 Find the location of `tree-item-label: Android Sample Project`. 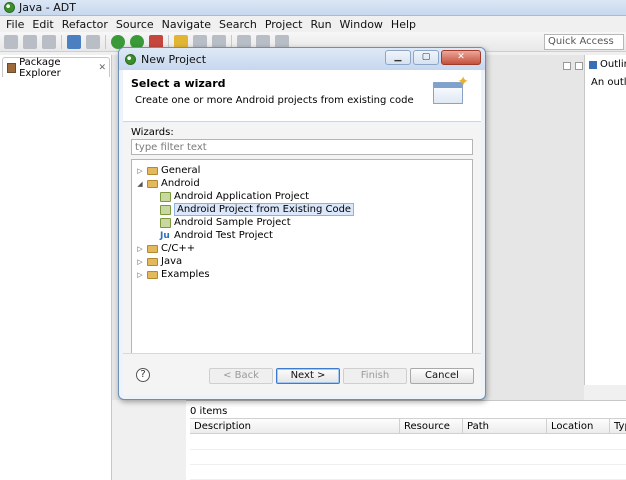

tree-item-label: Android Sample Project is located at coordinates (232, 222).